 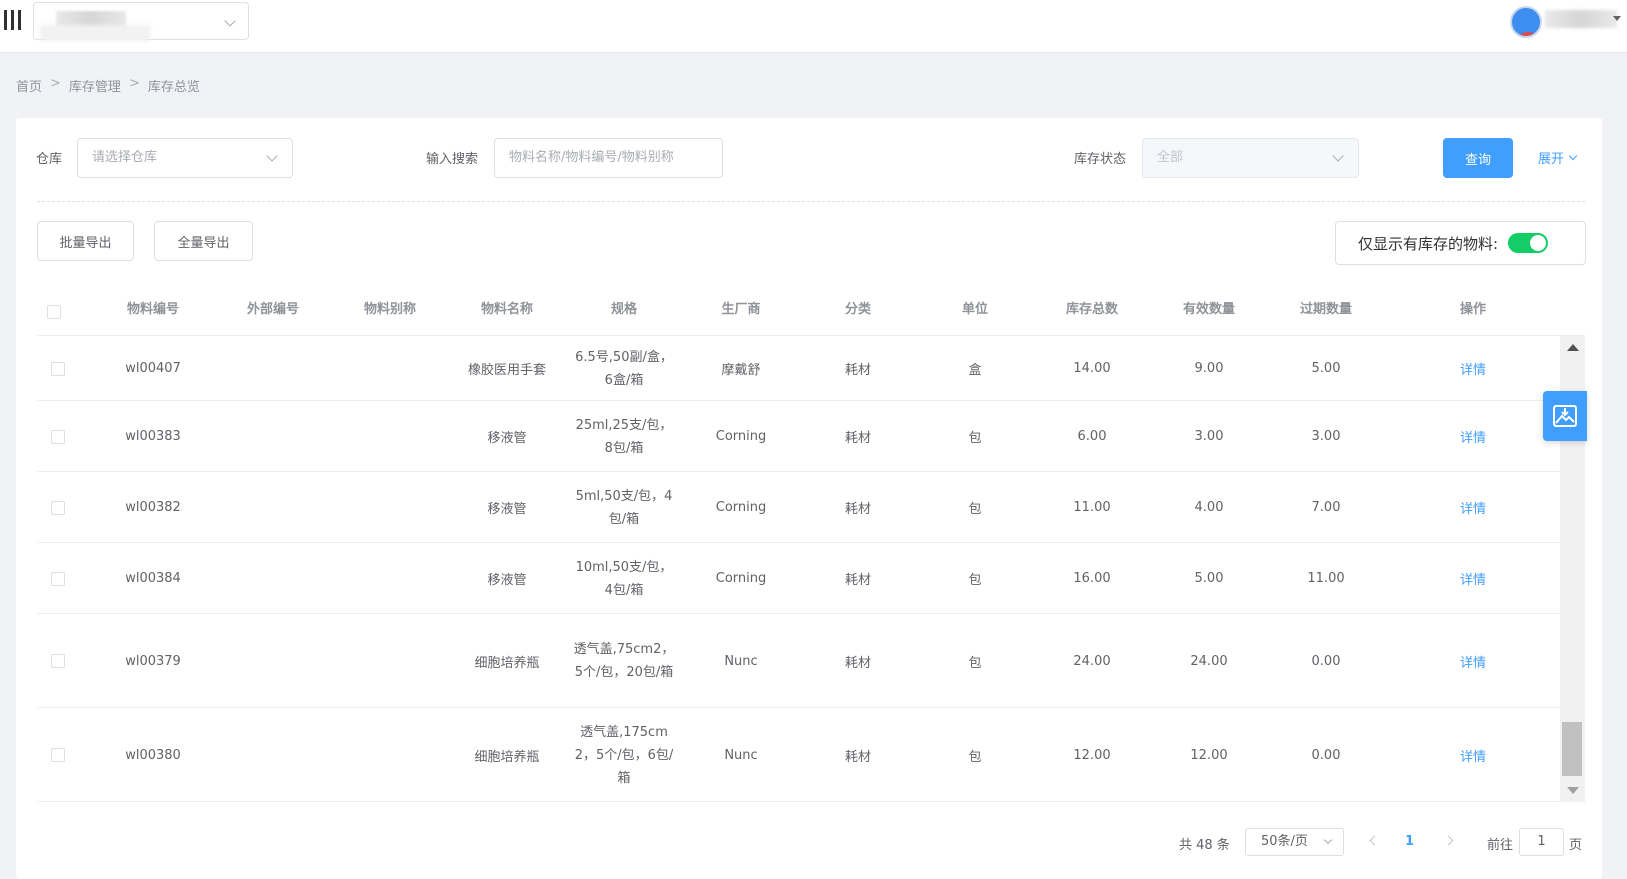 I want to click on stock-status-label: 库存状态, so click(x=1100, y=159).